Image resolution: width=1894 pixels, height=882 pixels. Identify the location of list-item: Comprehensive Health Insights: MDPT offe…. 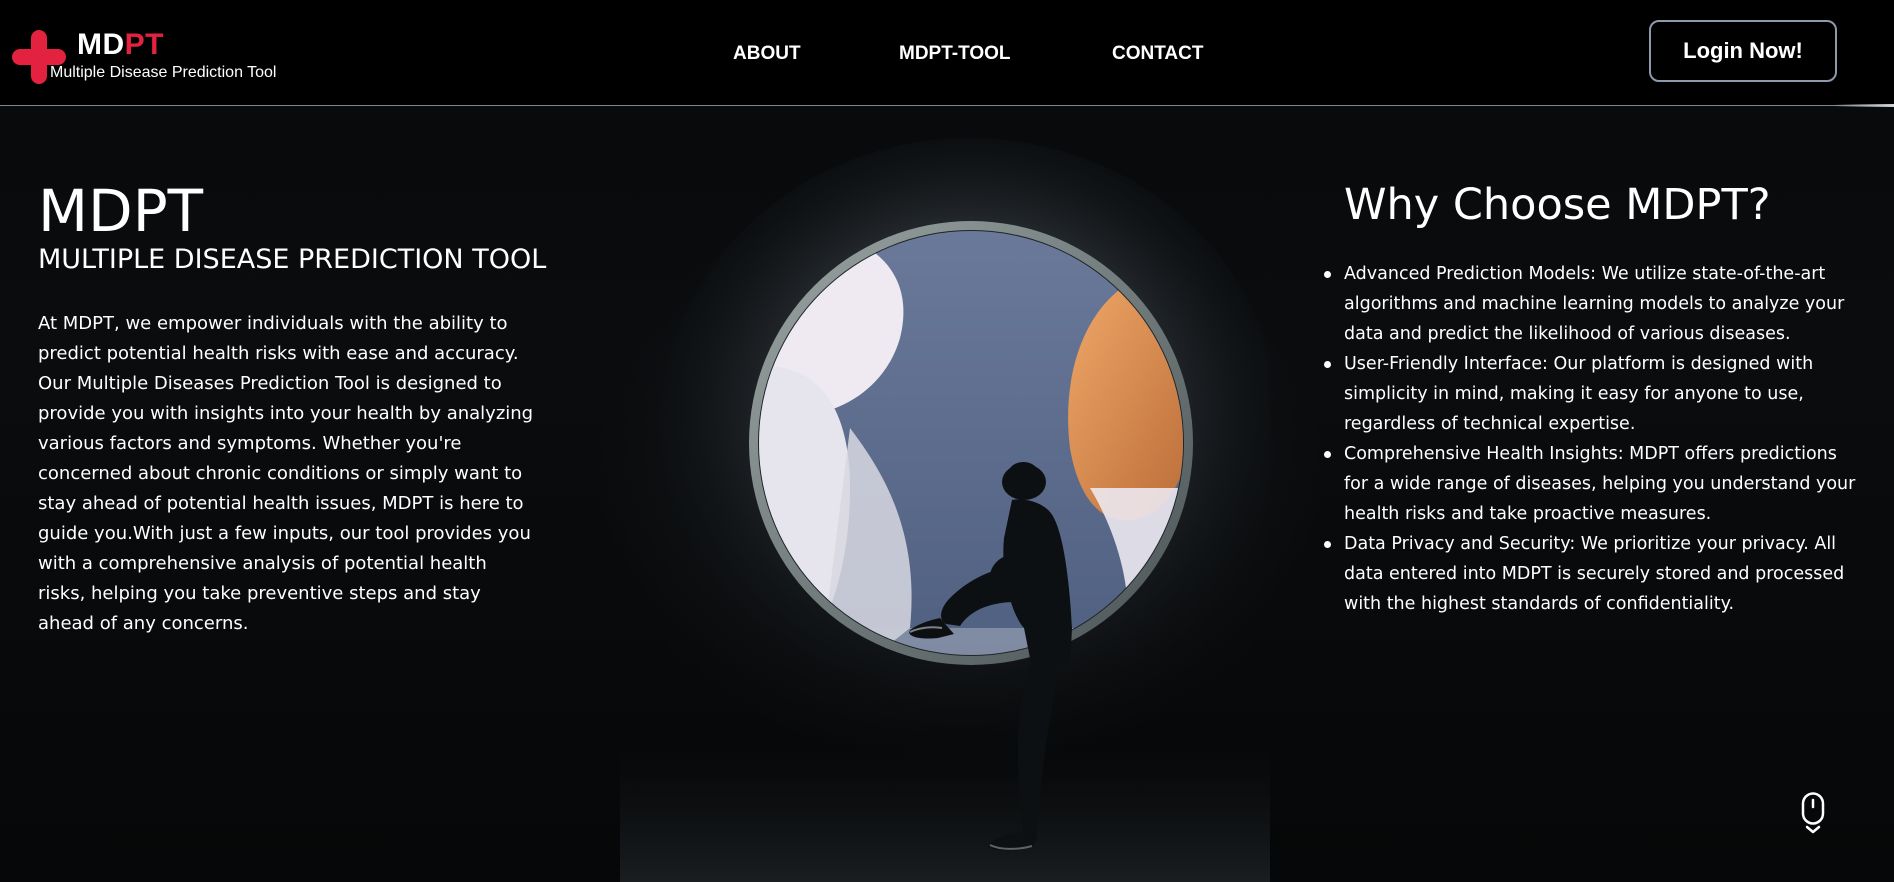
(1594, 484).